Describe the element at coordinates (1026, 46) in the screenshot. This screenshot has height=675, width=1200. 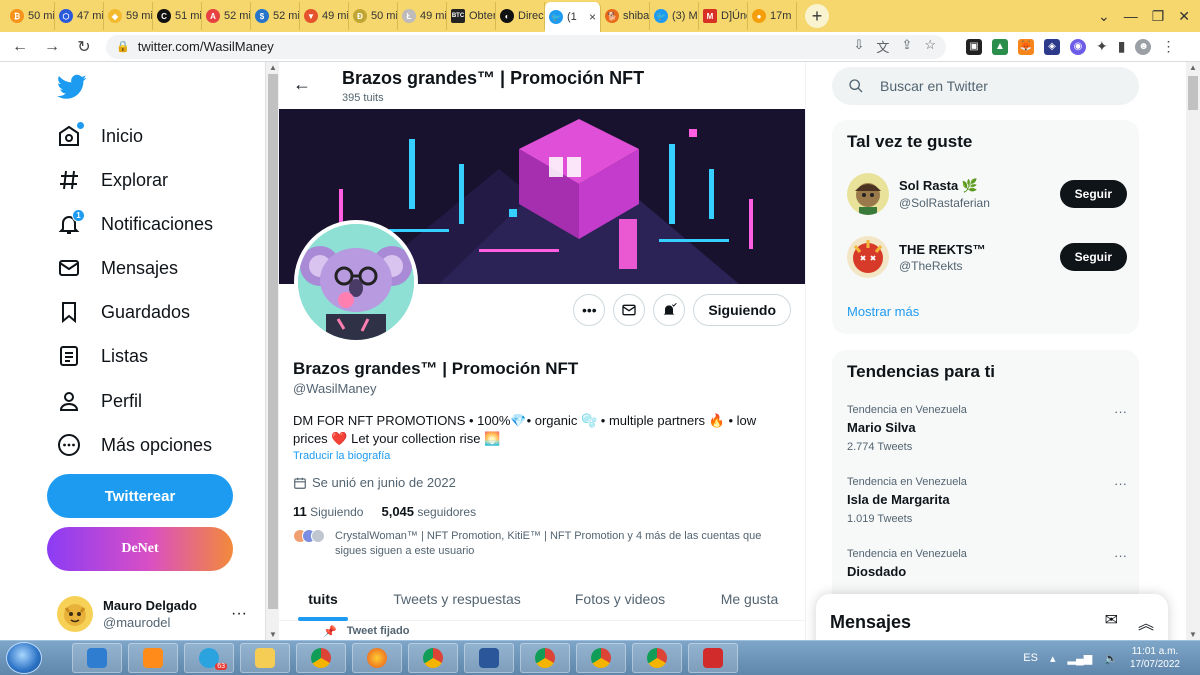
I see `metamask-fox-icon: 🦊` at that location.